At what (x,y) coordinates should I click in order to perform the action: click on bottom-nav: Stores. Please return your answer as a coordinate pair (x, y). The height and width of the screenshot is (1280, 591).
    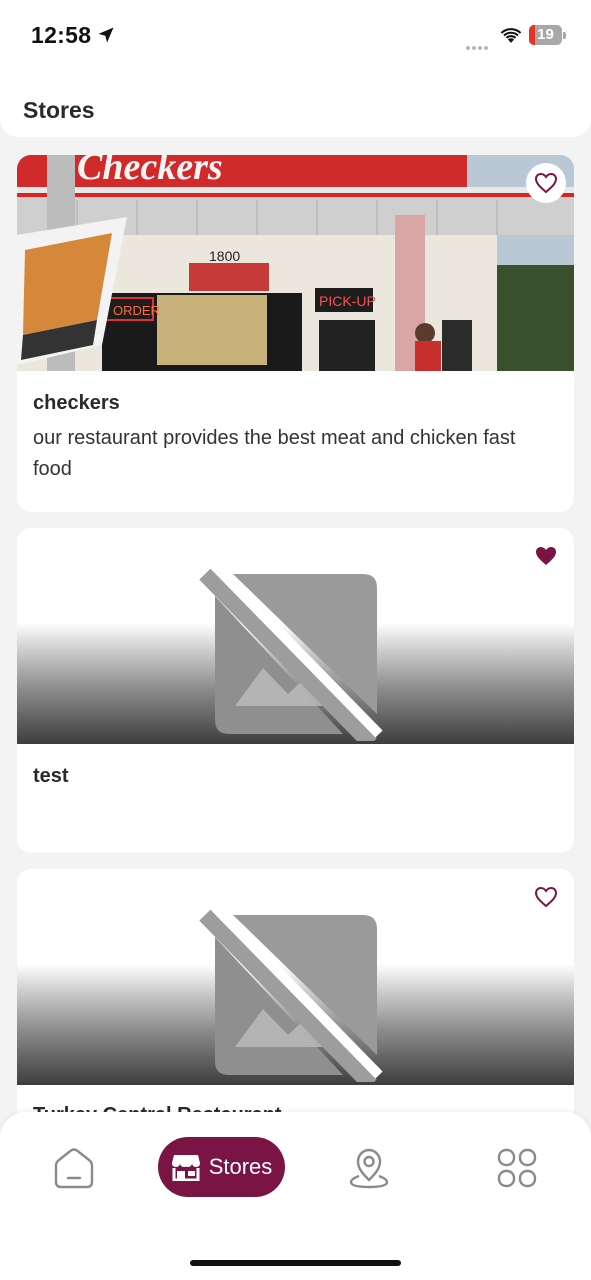
    Looking at the image, I should click on (295, 1196).